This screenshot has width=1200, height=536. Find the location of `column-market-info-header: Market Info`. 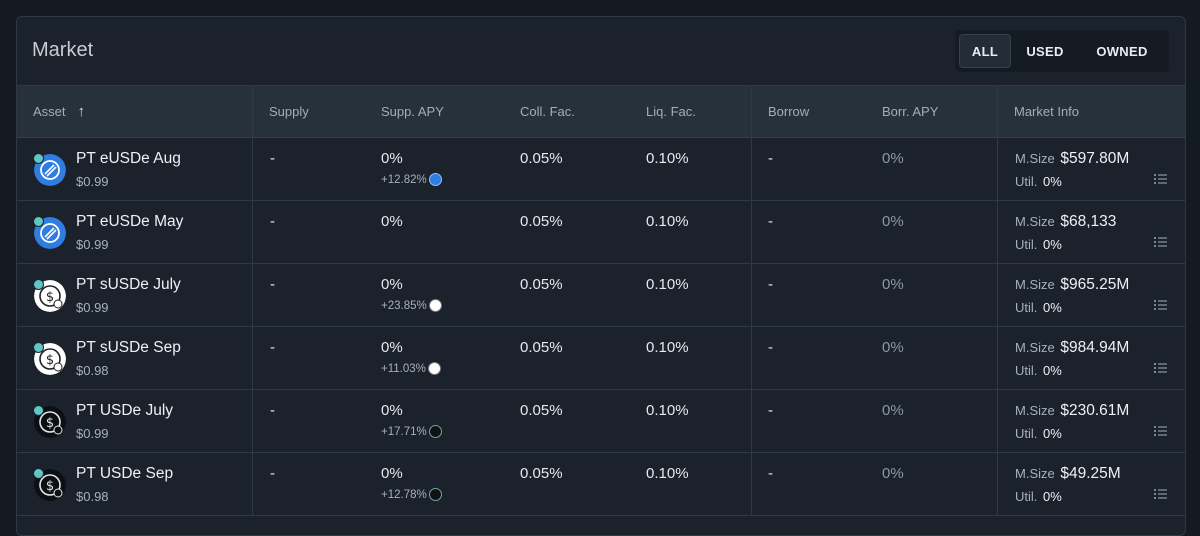

column-market-info-header: Market Info is located at coordinates (1046, 111).